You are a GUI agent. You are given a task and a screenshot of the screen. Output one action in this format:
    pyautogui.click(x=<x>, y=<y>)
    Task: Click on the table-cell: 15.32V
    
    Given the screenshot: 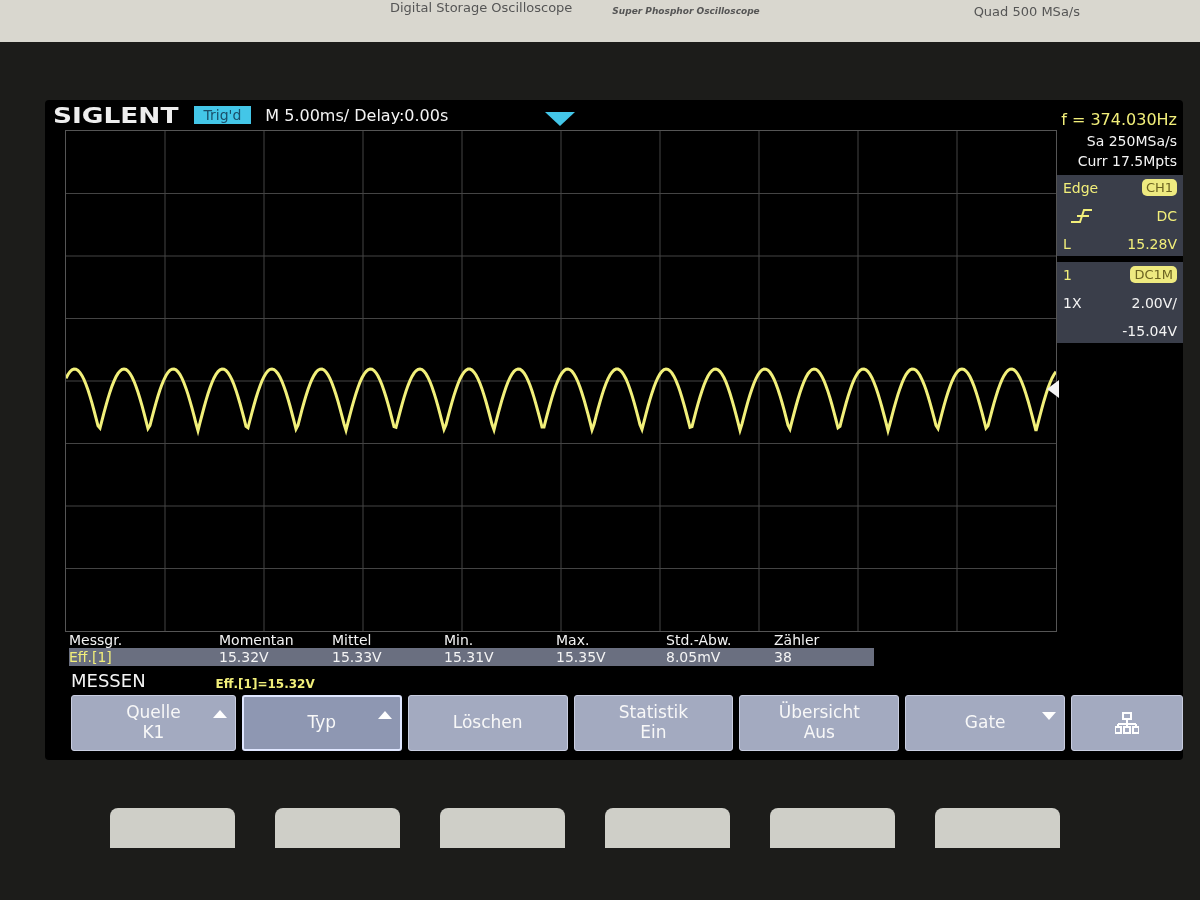 What is the action you would take?
    pyautogui.click(x=275, y=657)
    